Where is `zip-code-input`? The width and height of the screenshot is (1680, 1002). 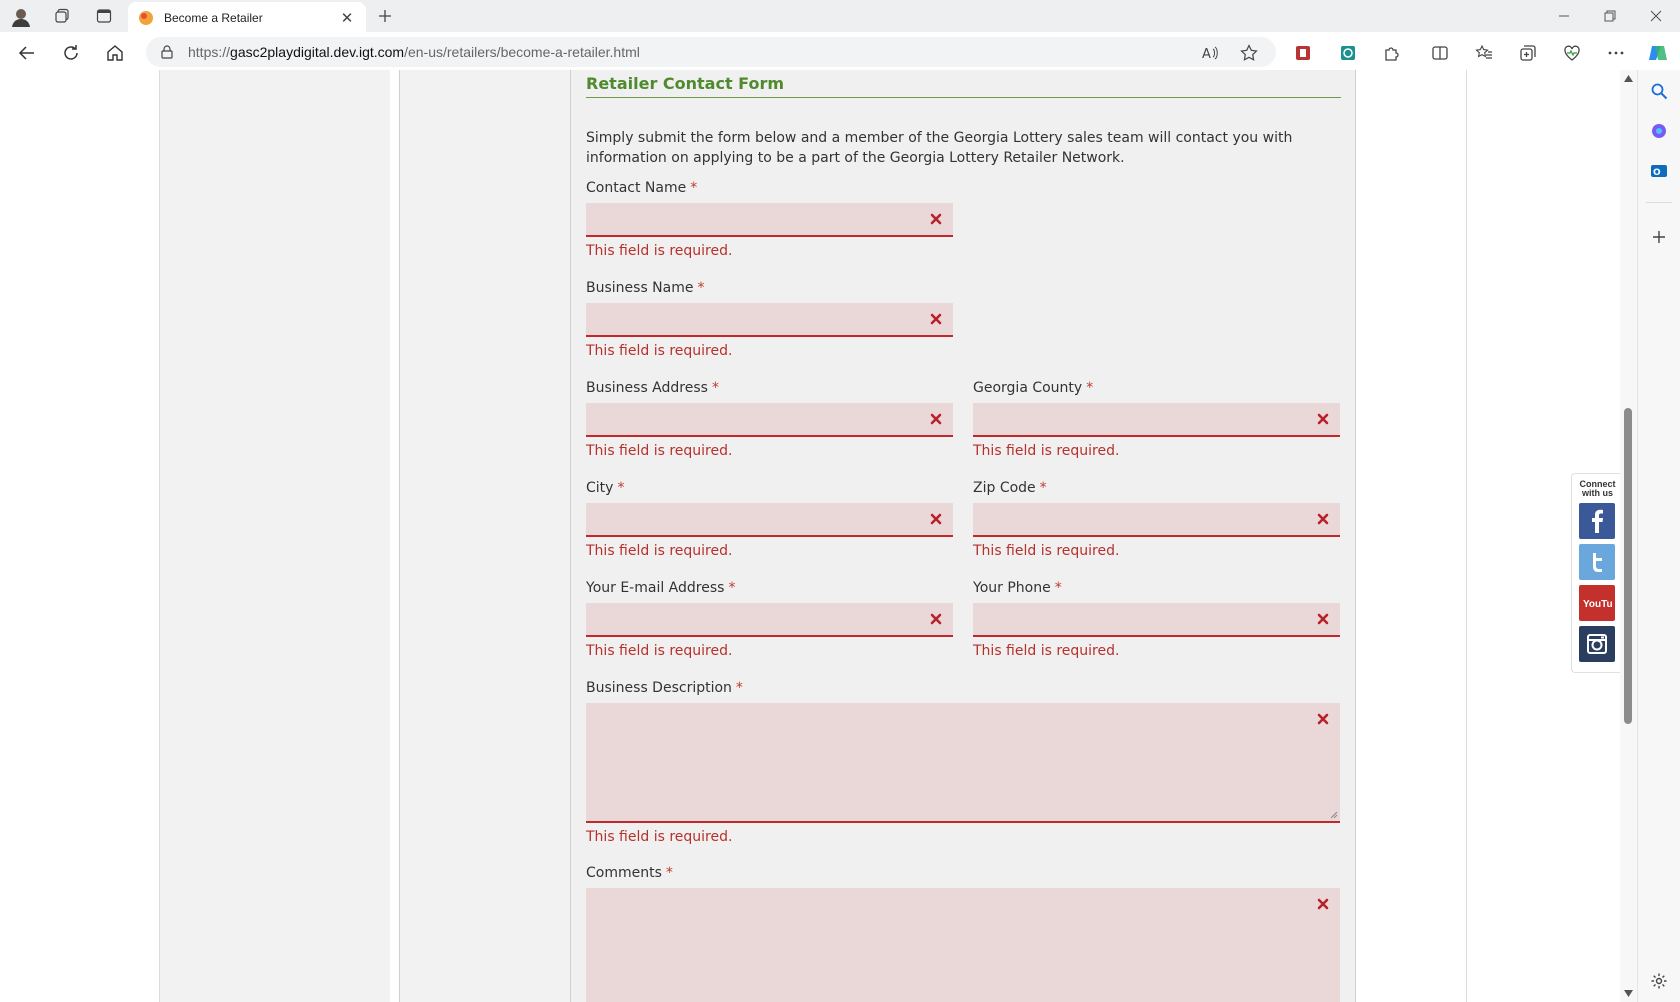
zip-code-input is located at coordinates (1156, 520).